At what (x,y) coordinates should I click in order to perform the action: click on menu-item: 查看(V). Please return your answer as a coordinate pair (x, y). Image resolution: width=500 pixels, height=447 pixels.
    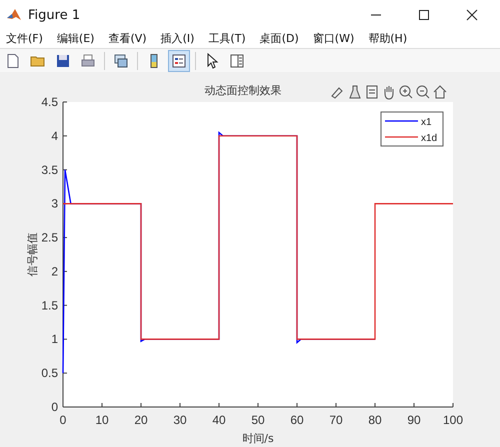
    Looking at the image, I should click on (127, 38).